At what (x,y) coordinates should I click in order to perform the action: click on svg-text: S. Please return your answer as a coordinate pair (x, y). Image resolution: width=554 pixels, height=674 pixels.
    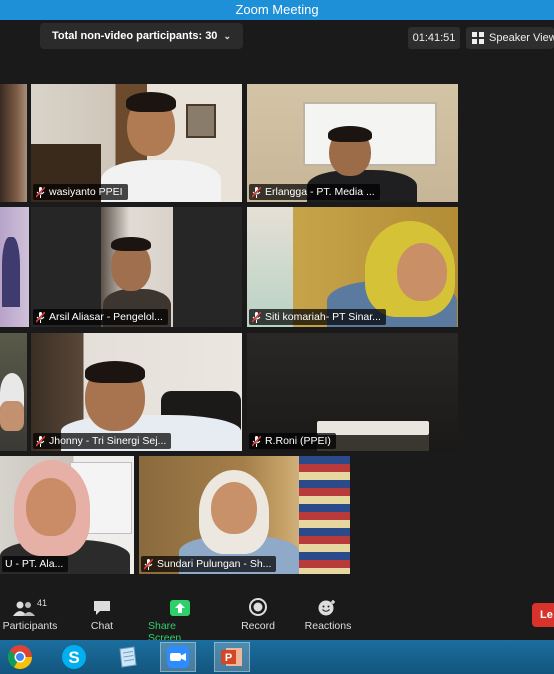
    Looking at the image, I should click on (73, 657).